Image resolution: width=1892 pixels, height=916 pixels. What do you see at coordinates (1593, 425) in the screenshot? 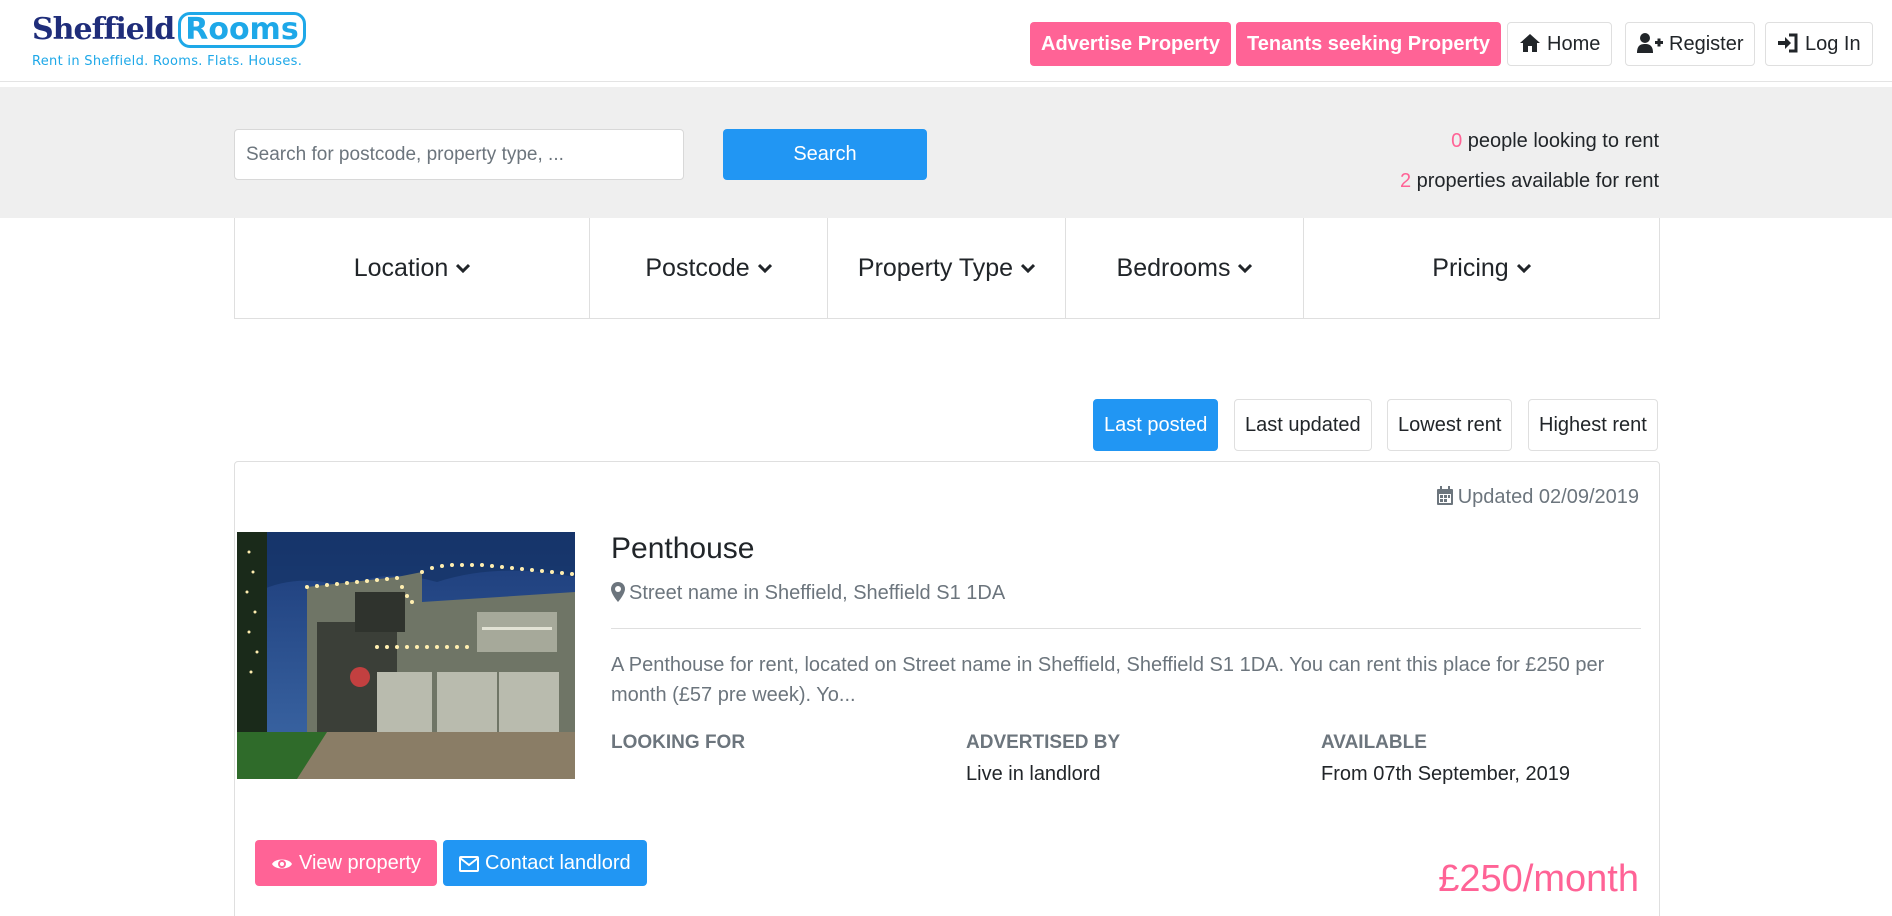
I see `sort-highest-rent-button: Highest rent` at bounding box center [1593, 425].